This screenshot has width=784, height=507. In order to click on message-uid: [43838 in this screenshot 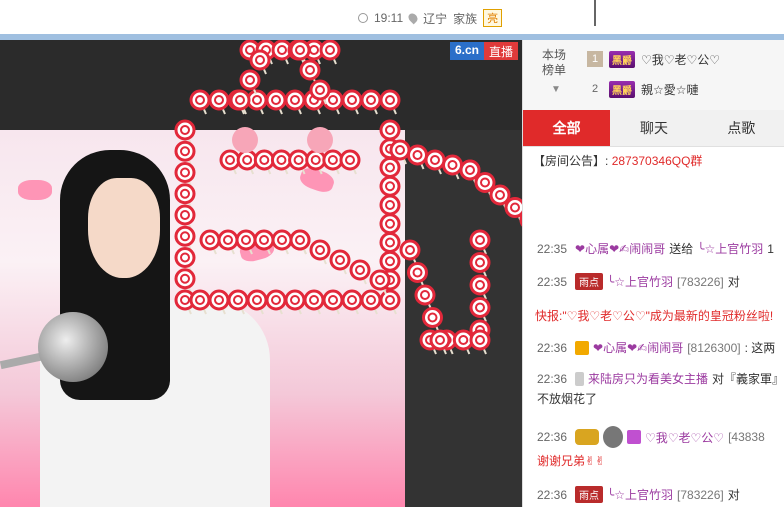, I will do `click(746, 437)`.